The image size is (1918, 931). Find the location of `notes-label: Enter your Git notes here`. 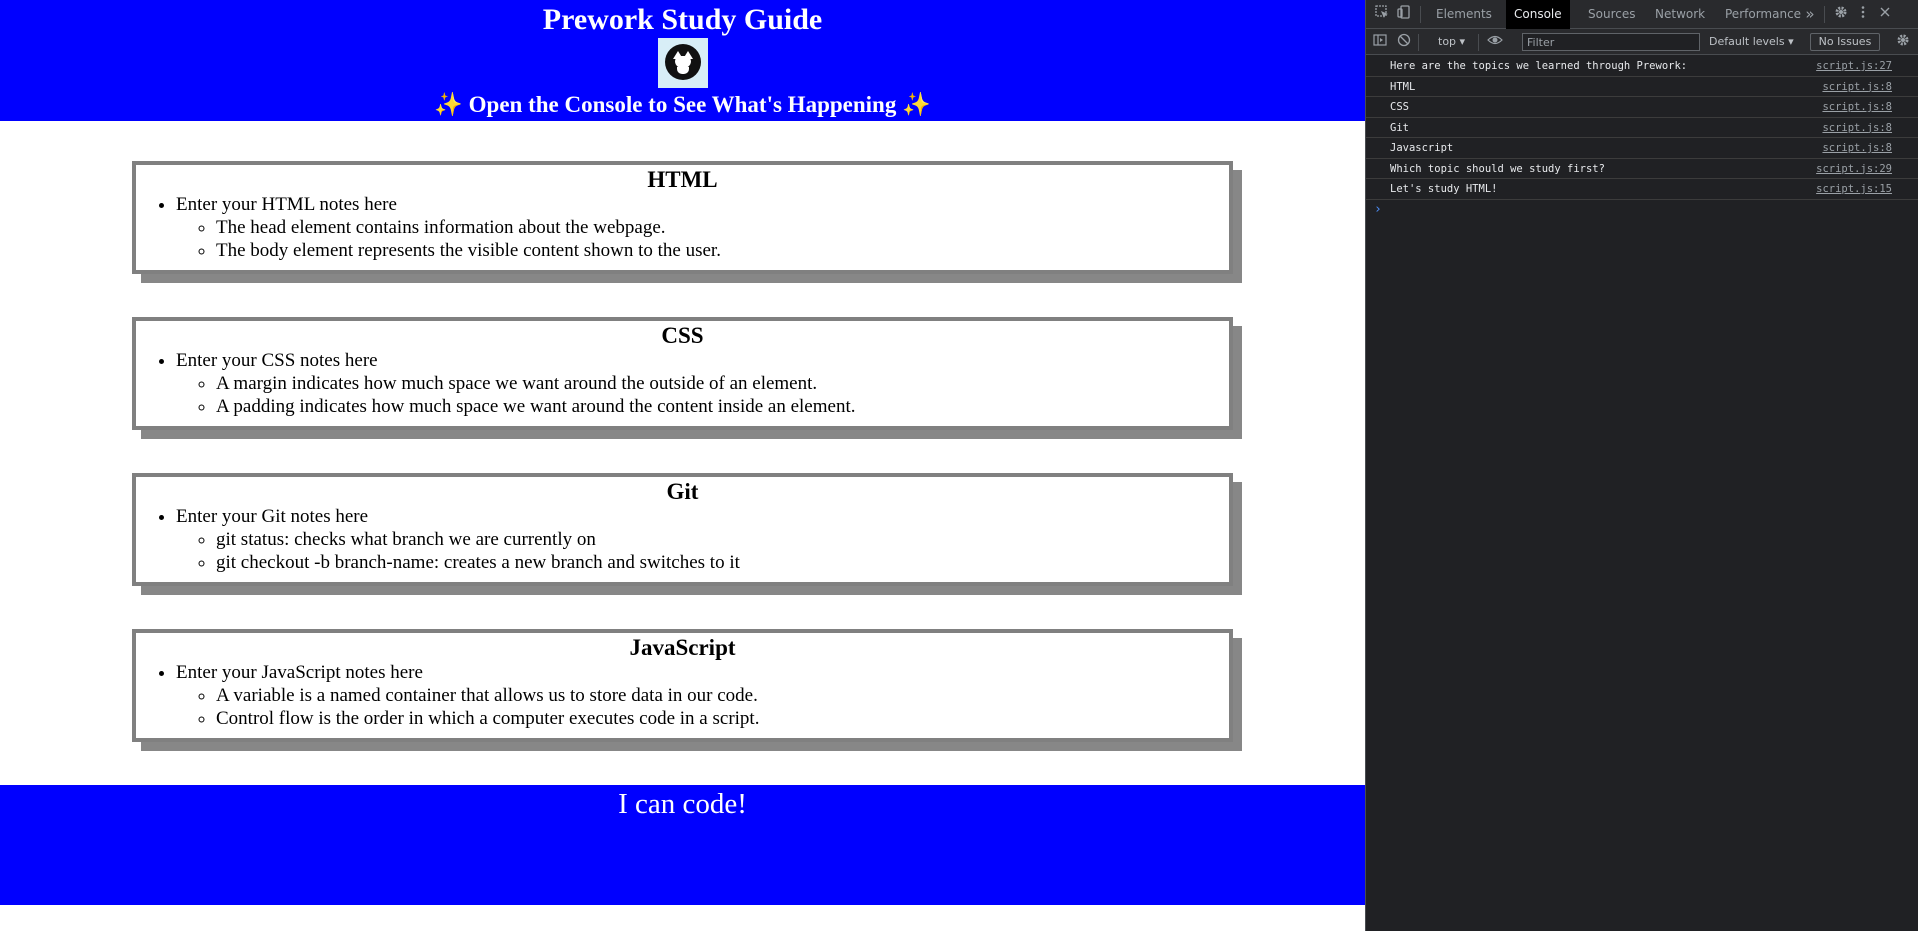

notes-label: Enter your Git notes here is located at coordinates (272, 516).